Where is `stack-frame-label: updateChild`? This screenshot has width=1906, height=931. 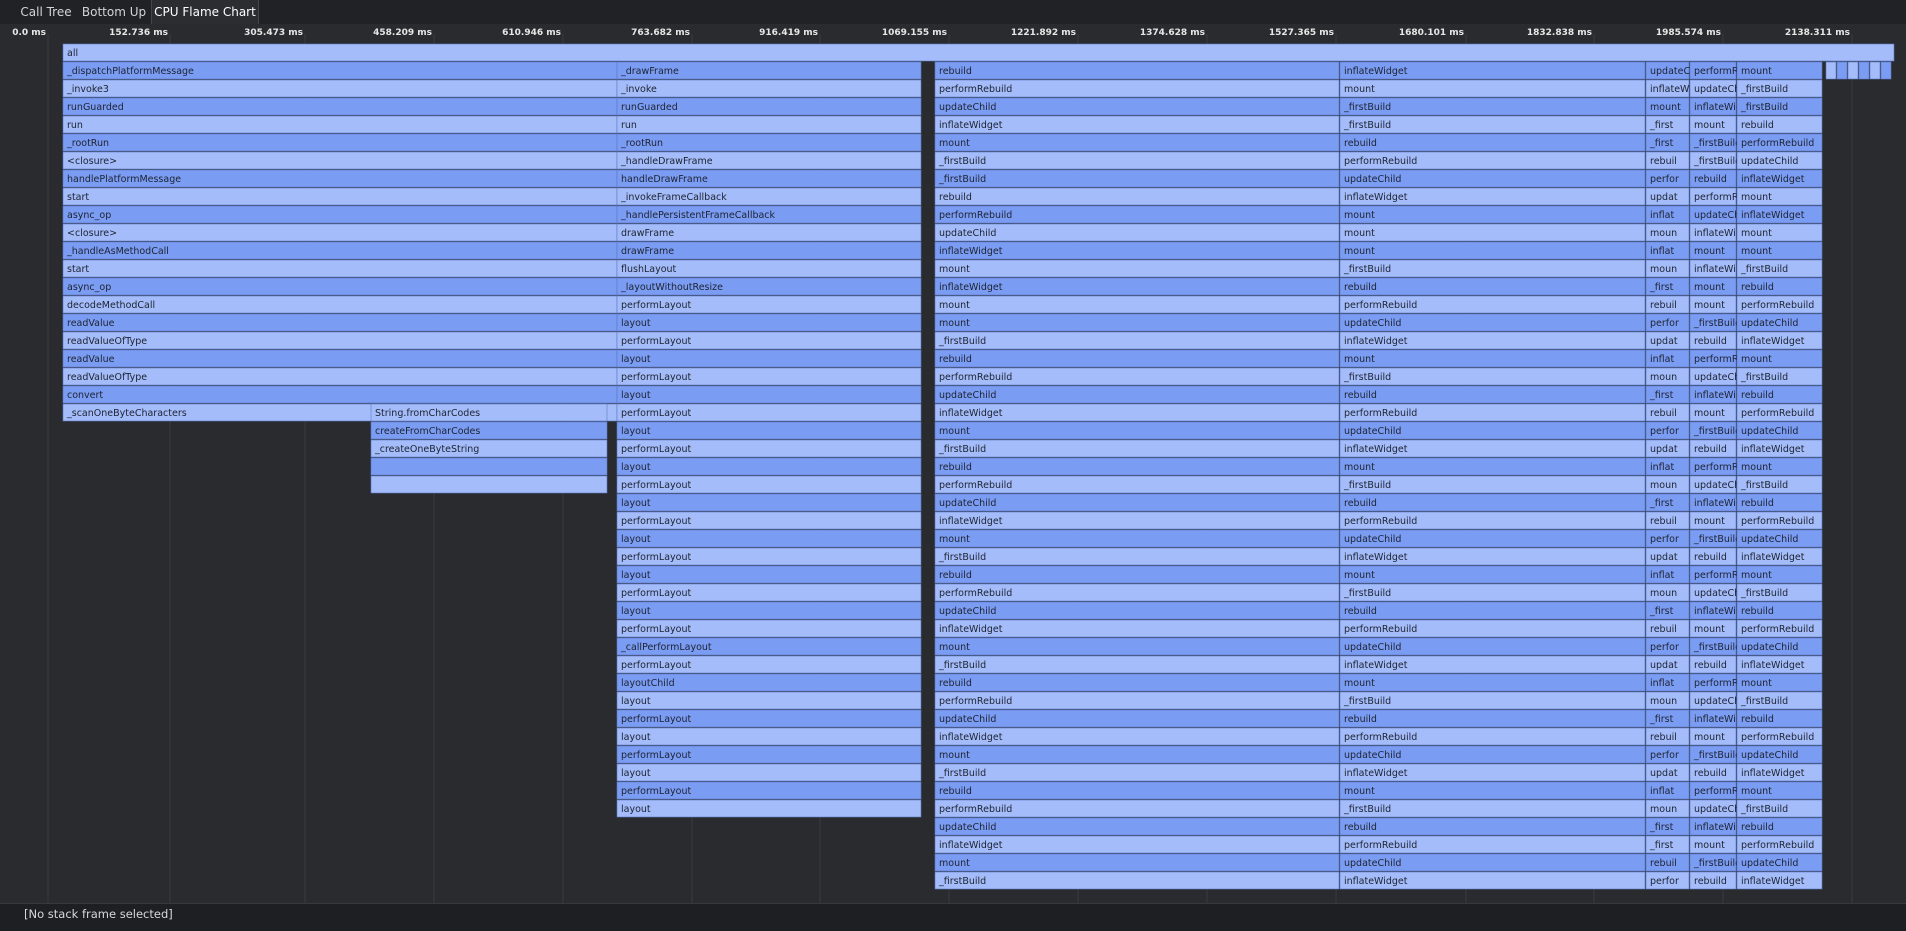
stack-frame-label: updateChild is located at coordinates (967, 503).